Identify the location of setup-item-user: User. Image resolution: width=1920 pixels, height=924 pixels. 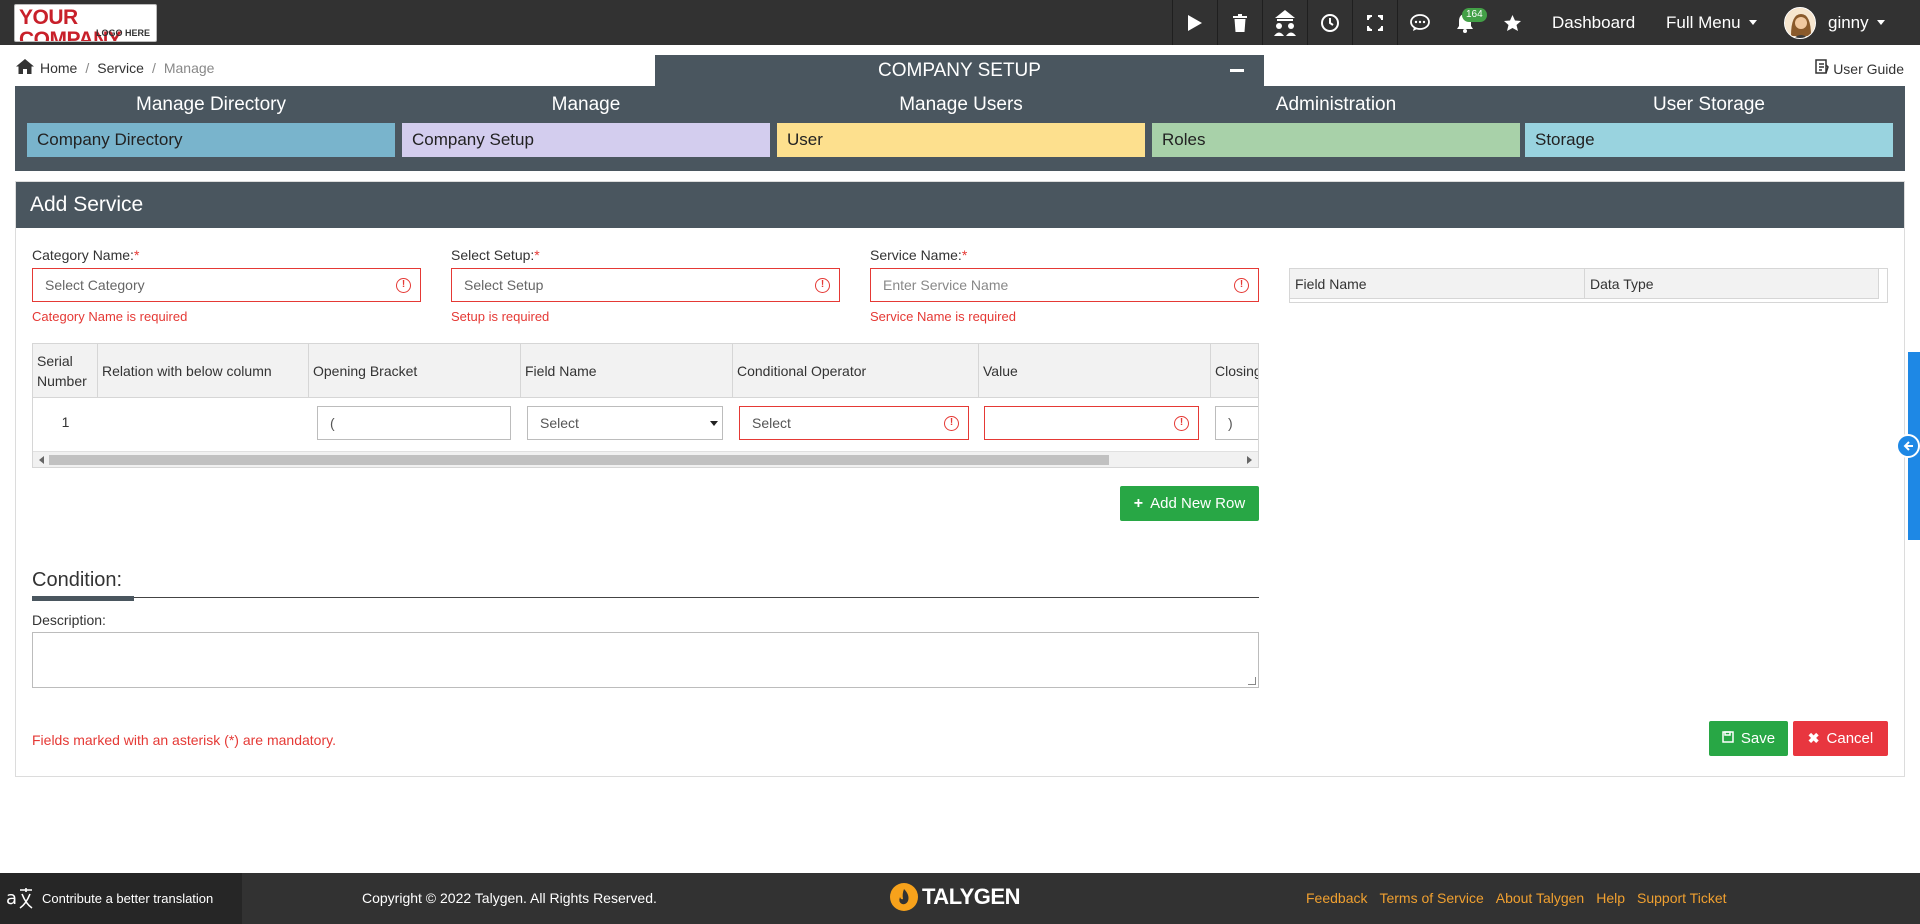
(961, 140).